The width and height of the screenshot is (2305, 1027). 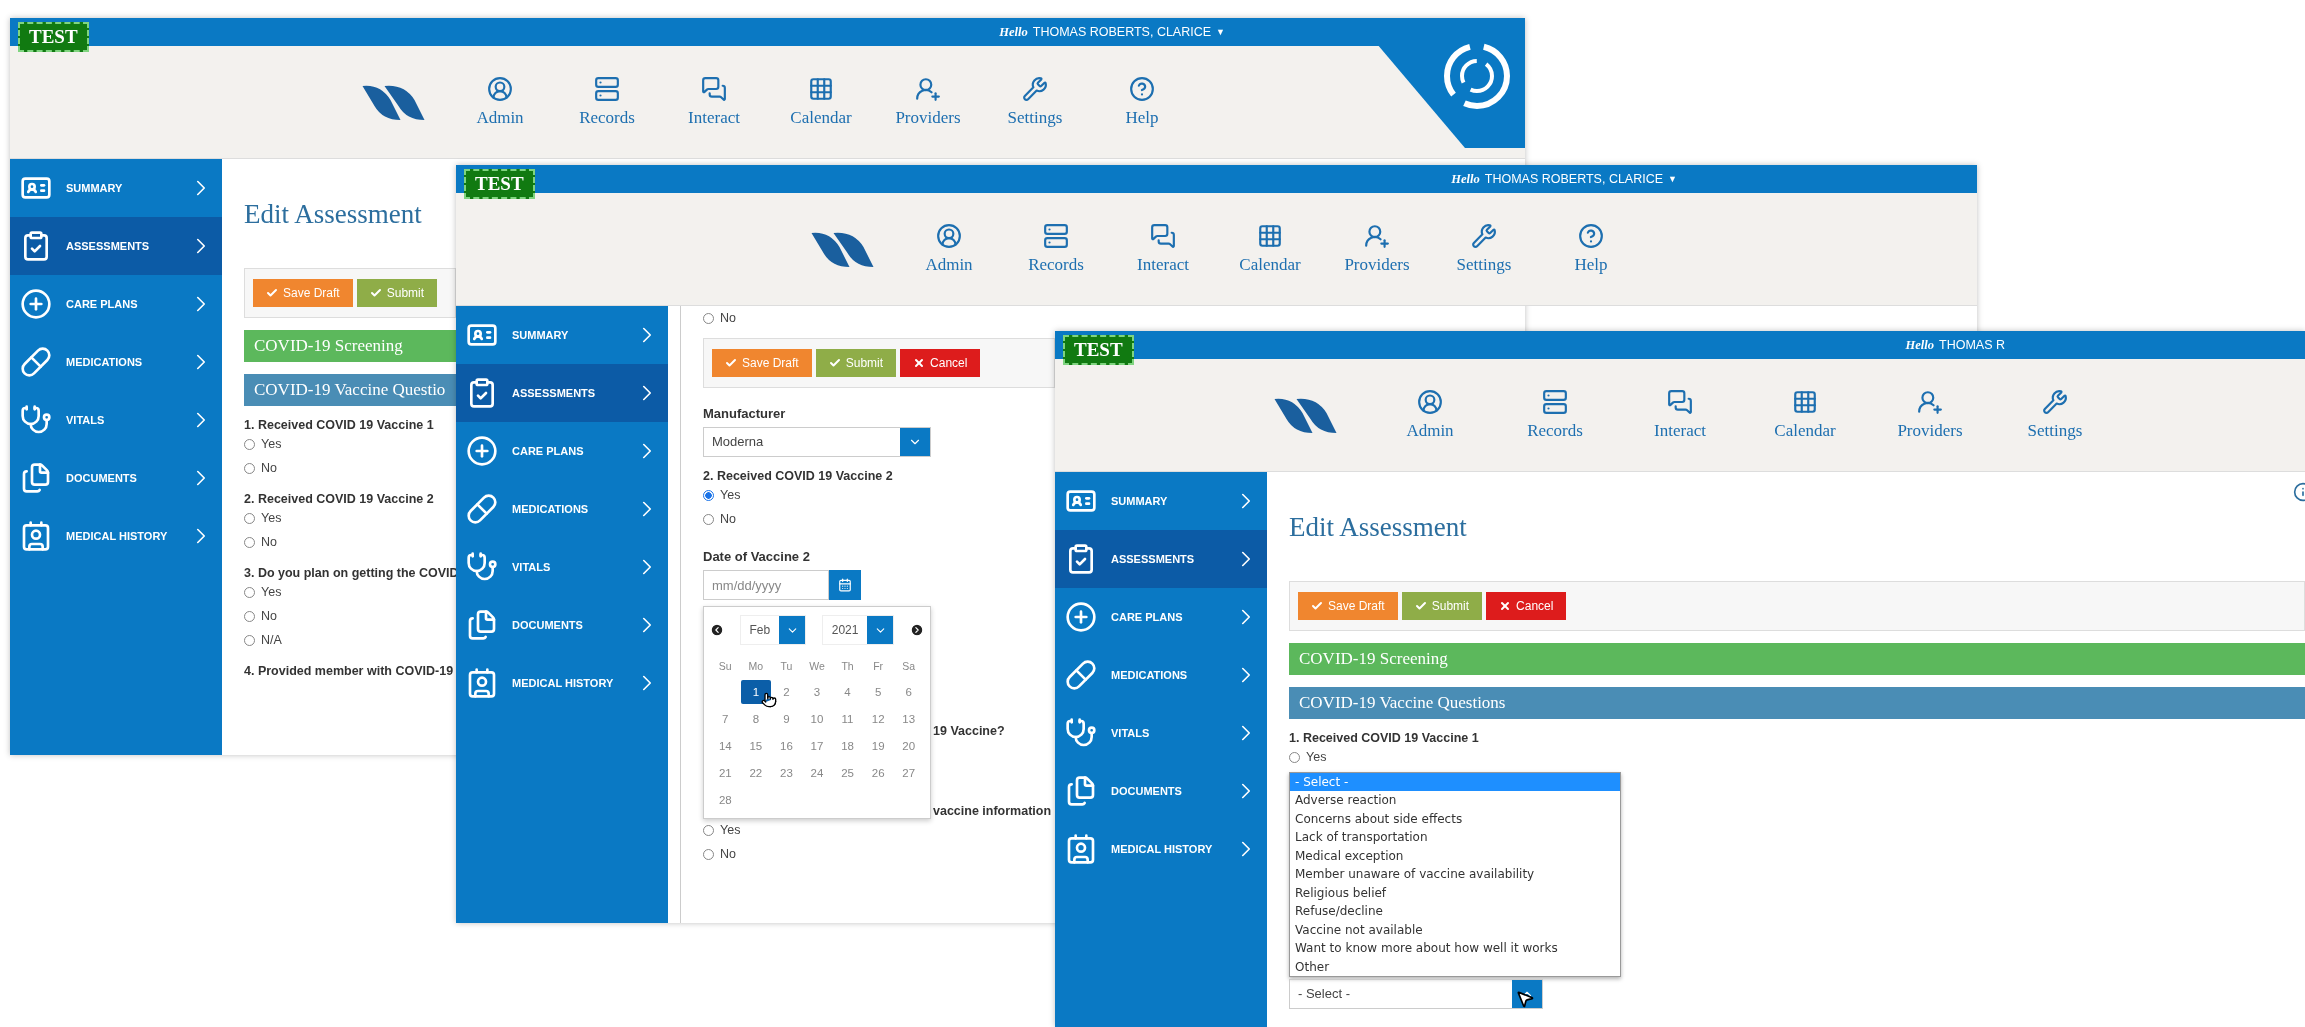 I want to click on calendar-day: 20, so click(x=908, y=746).